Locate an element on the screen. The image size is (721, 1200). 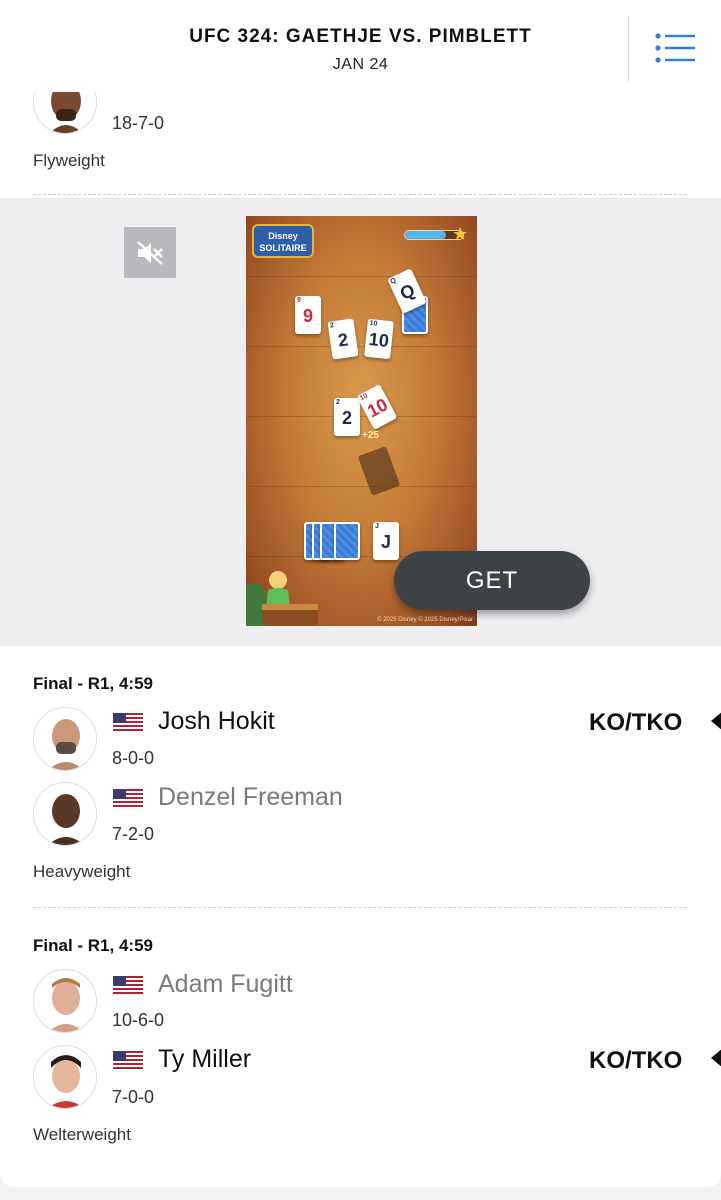
weight-class: Heavyweight is located at coordinates (82, 871).